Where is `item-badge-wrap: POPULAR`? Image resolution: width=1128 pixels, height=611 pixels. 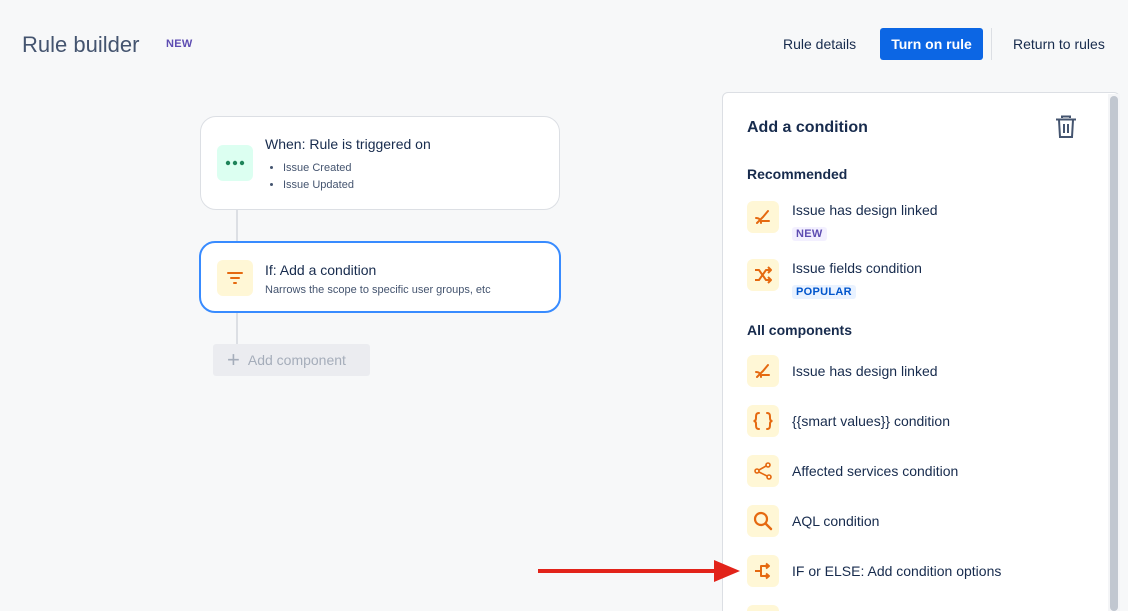
item-badge-wrap: POPULAR is located at coordinates (857, 290).